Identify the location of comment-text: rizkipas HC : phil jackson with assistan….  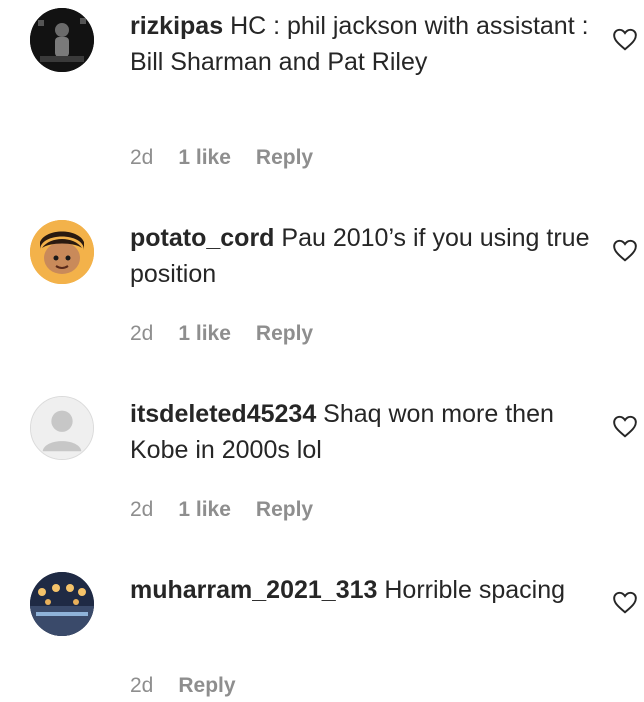
(365, 44).